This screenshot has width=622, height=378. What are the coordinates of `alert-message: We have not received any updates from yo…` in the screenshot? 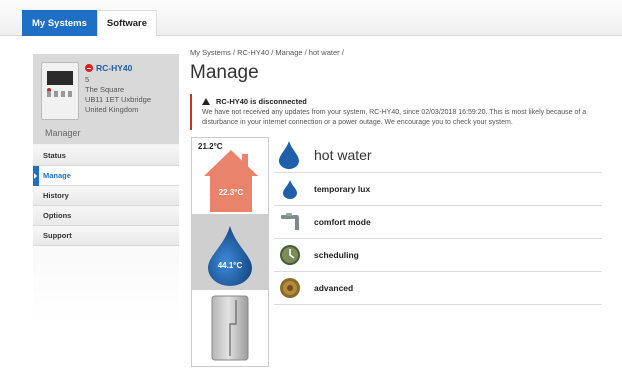 It's located at (394, 117).